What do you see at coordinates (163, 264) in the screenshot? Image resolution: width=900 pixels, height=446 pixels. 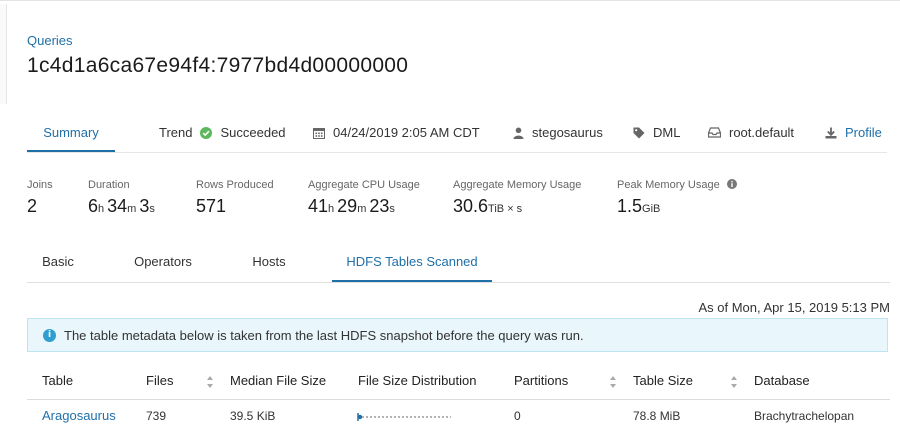 I see `tab-operators: Operators` at bounding box center [163, 264].